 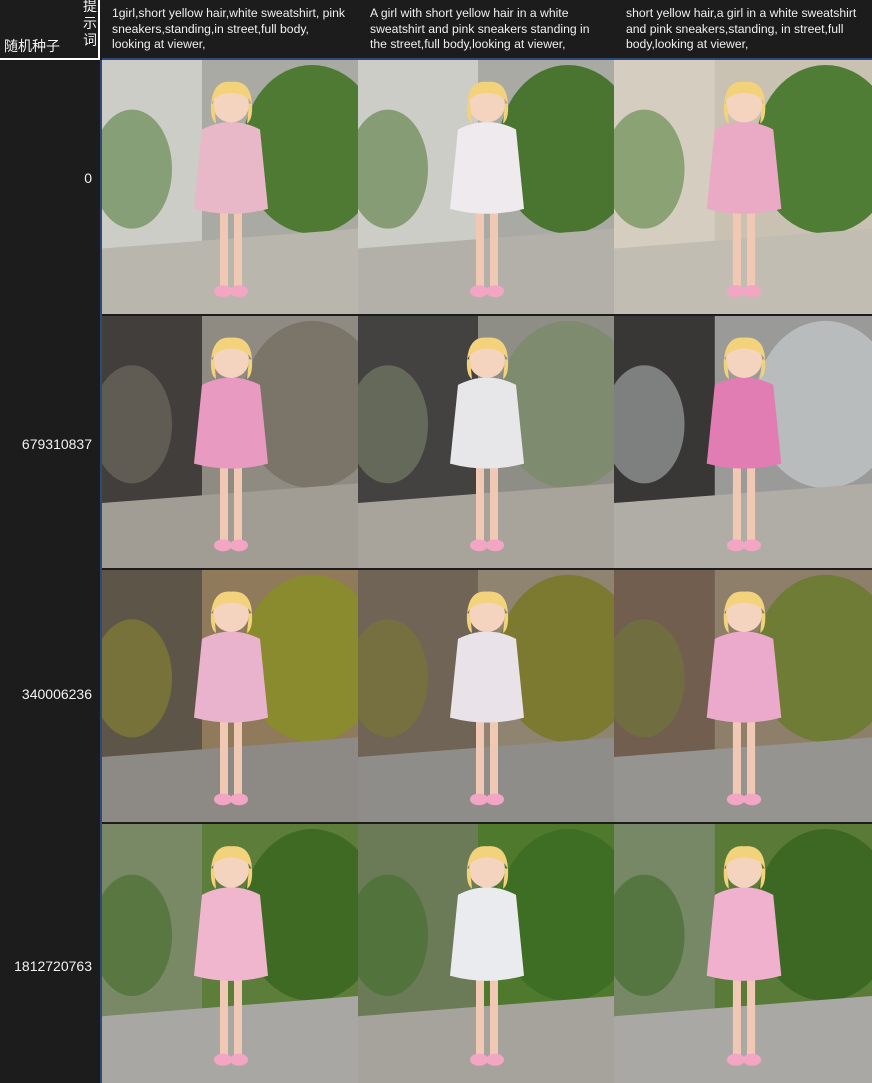 I want to click on generated-image-girl-white-hoodie-by-grey-wall-with-hedge, so click(x=486, y=187).